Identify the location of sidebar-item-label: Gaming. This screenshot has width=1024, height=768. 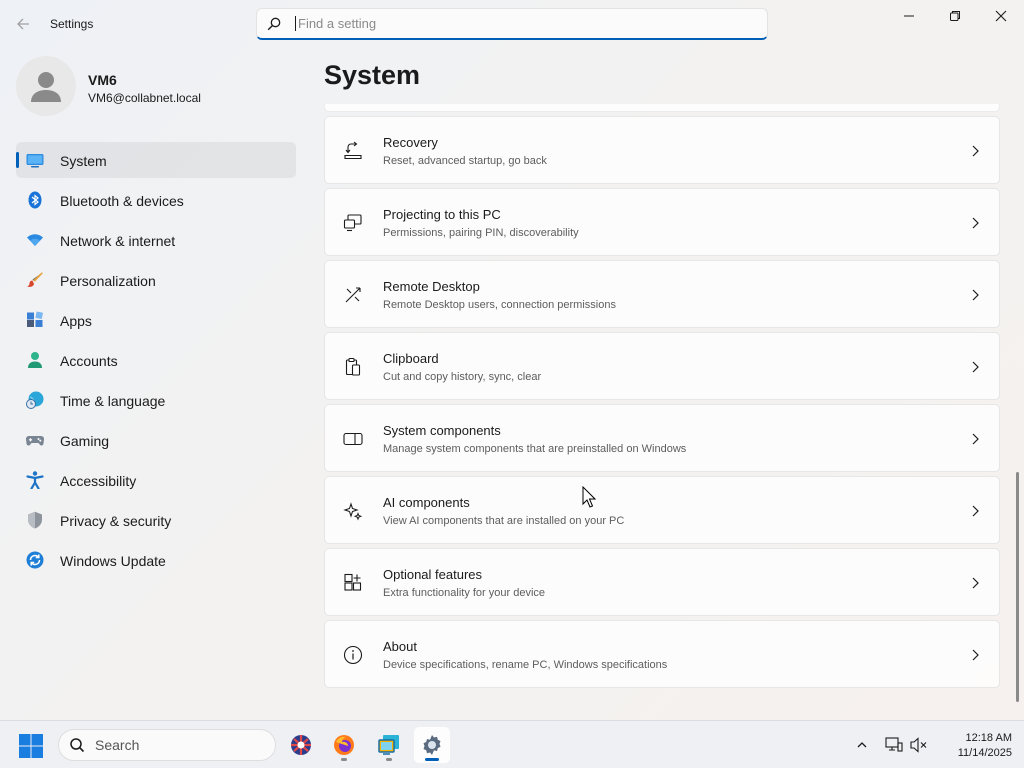
(85, 441).